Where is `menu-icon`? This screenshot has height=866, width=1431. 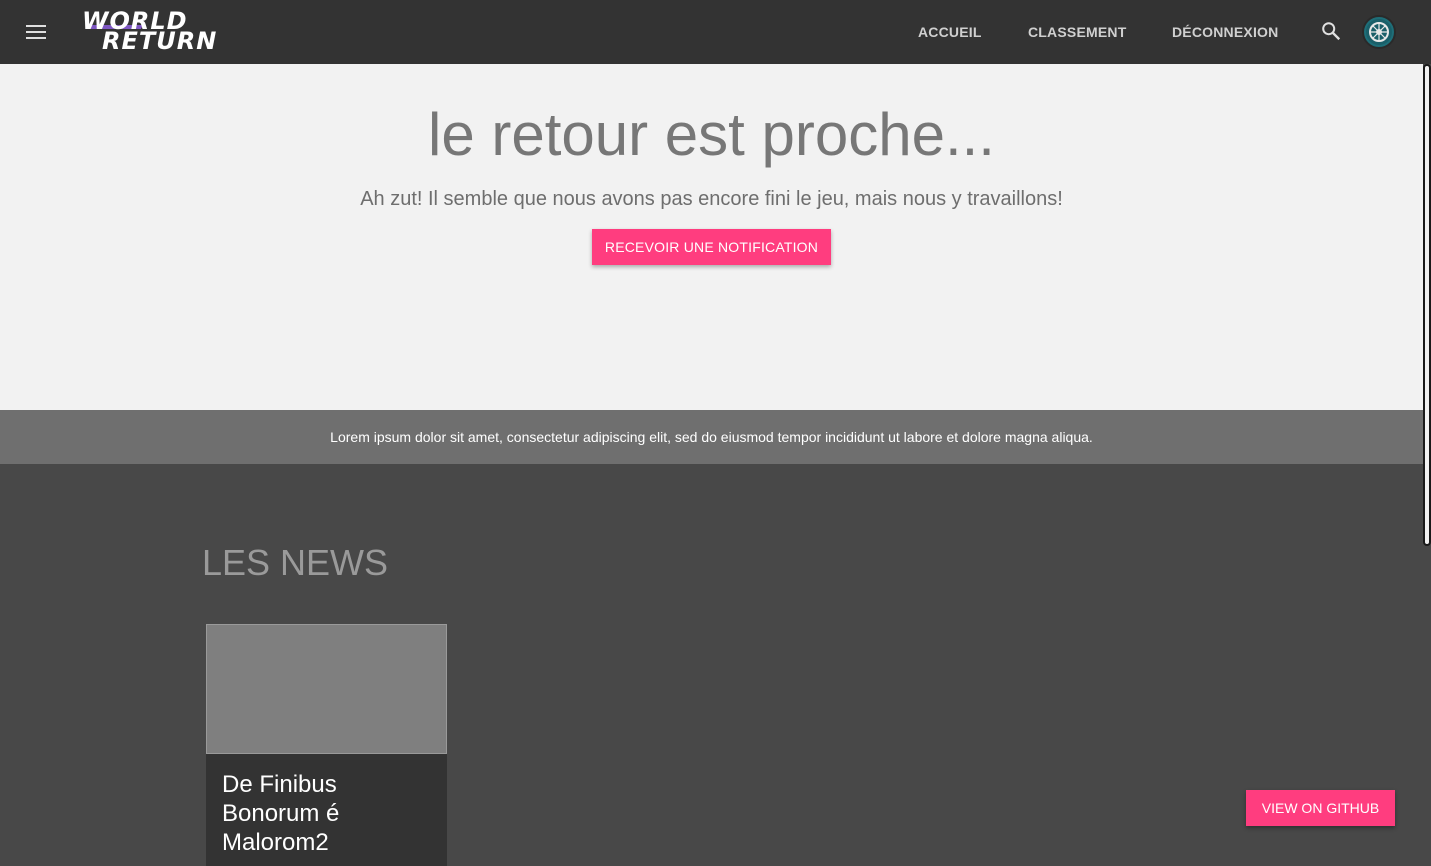 menu-icon is located at coordinates (36, 32).